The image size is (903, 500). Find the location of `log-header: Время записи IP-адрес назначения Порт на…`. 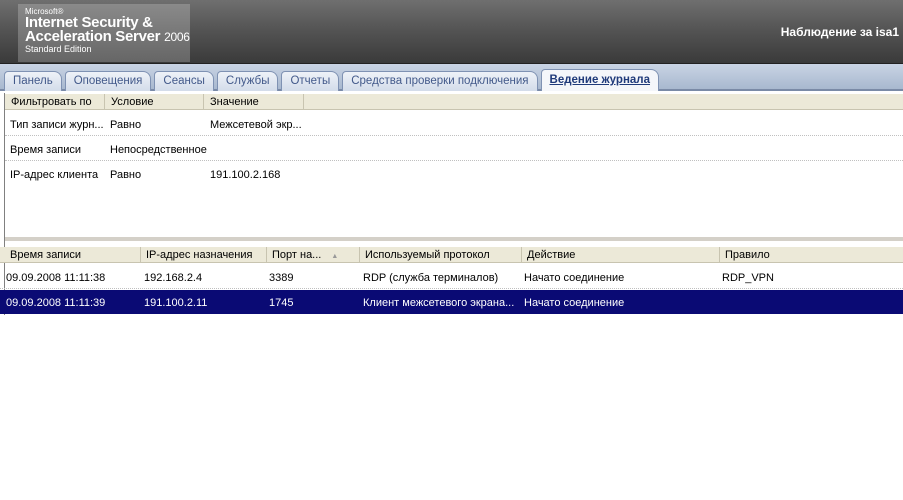

log-header: Время записи IP-адрес назначения Порт на… is located at coordinates (451, 255).